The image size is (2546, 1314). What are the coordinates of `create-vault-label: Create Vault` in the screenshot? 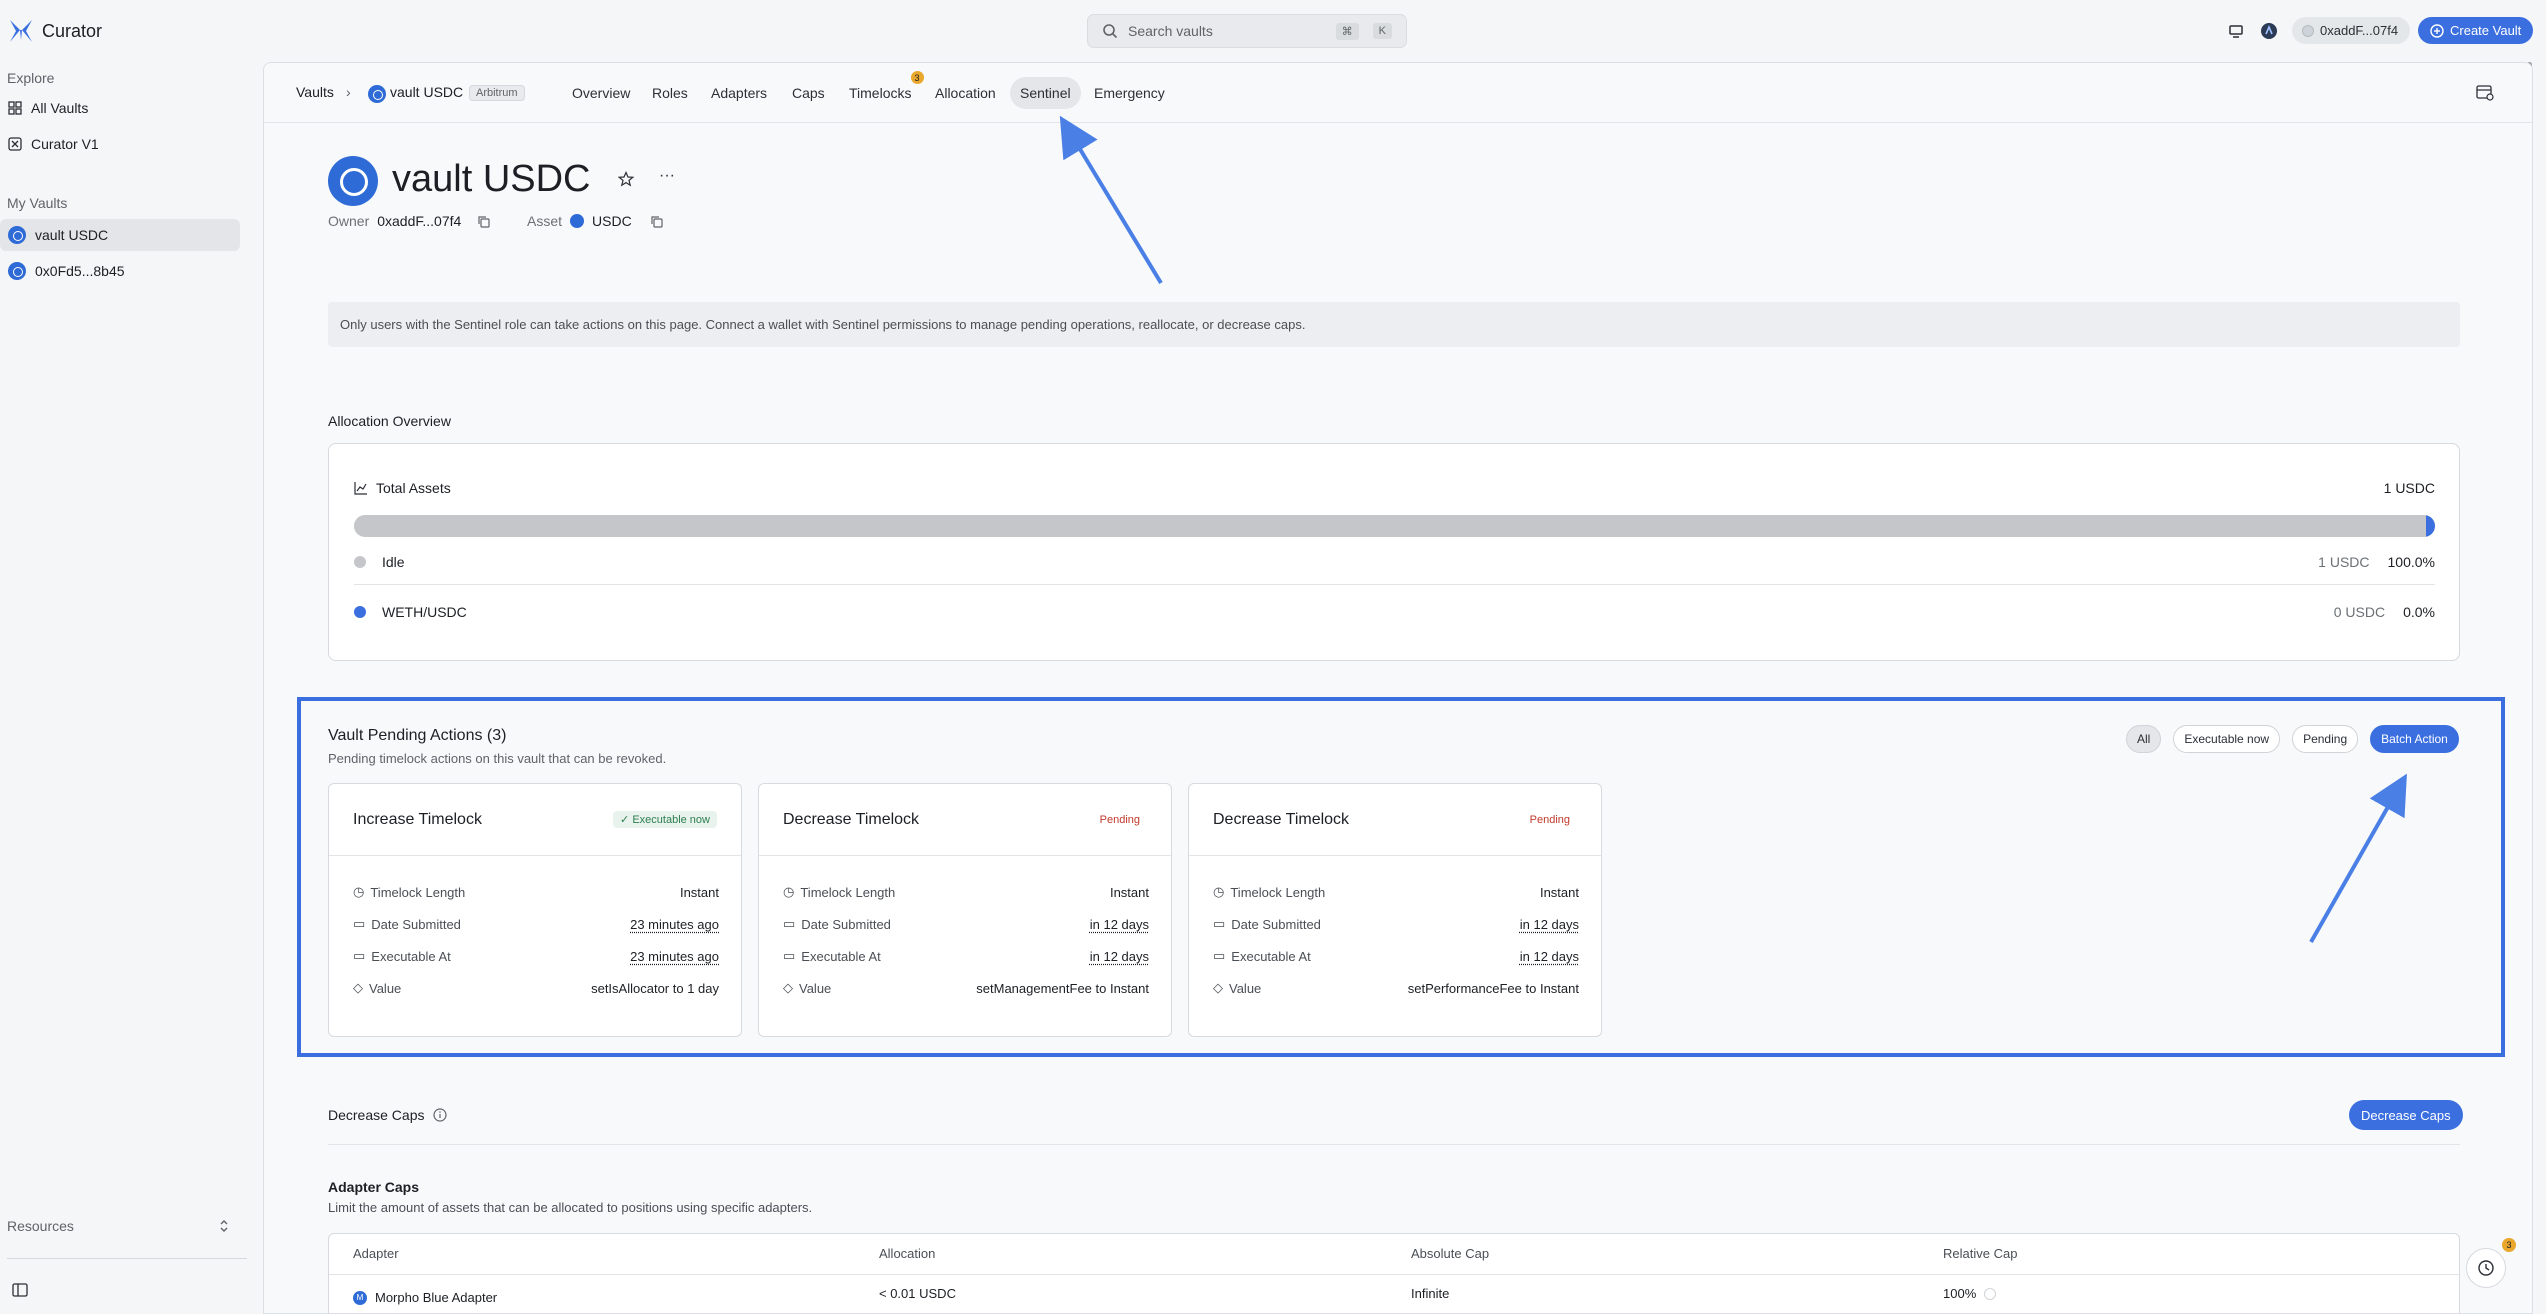 It's located at (2486, 30).